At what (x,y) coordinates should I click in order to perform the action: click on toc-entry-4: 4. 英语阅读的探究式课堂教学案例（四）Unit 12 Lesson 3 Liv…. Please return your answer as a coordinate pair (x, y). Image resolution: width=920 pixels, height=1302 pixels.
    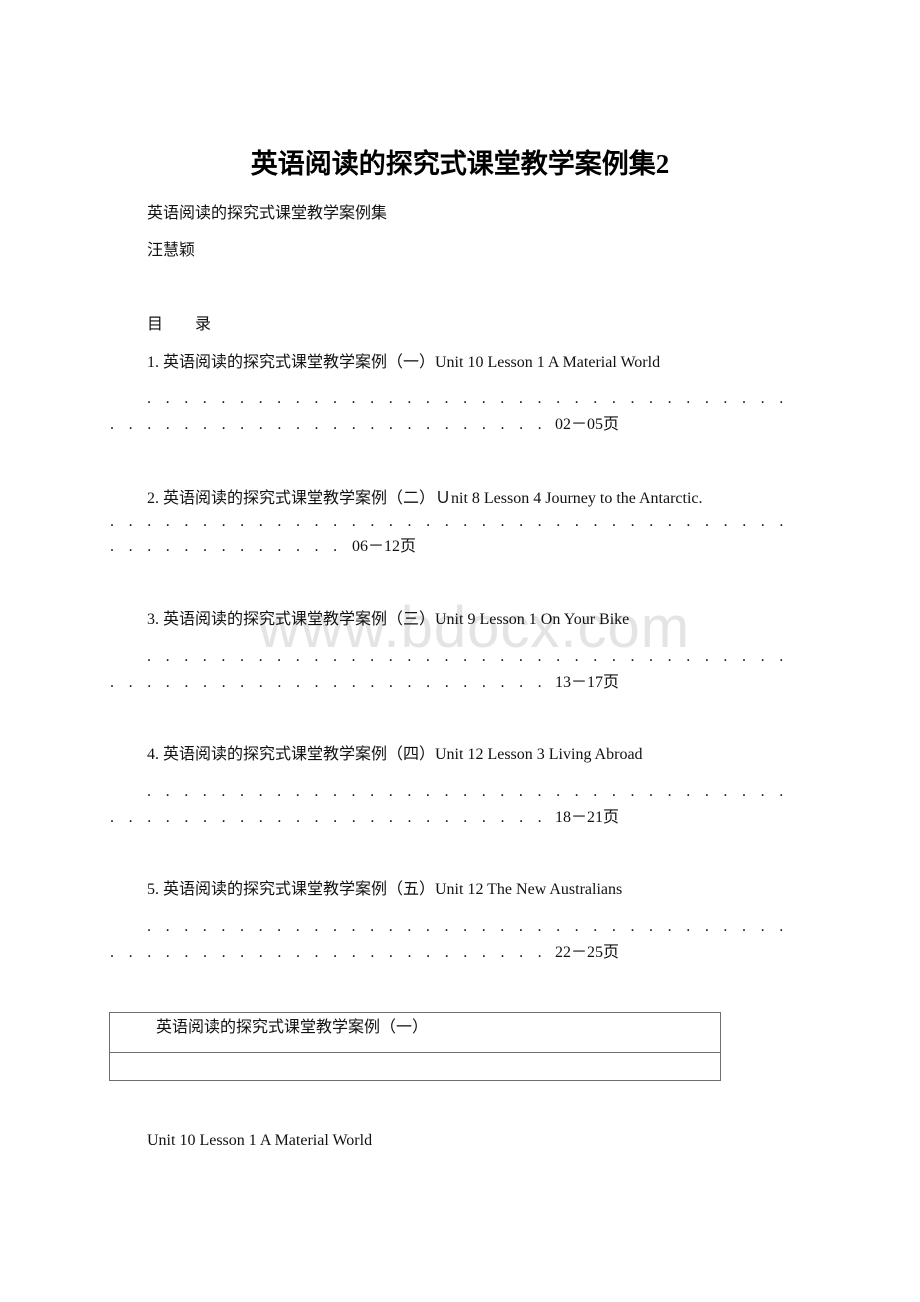
    Looking at the image, I should click on (395, 755).